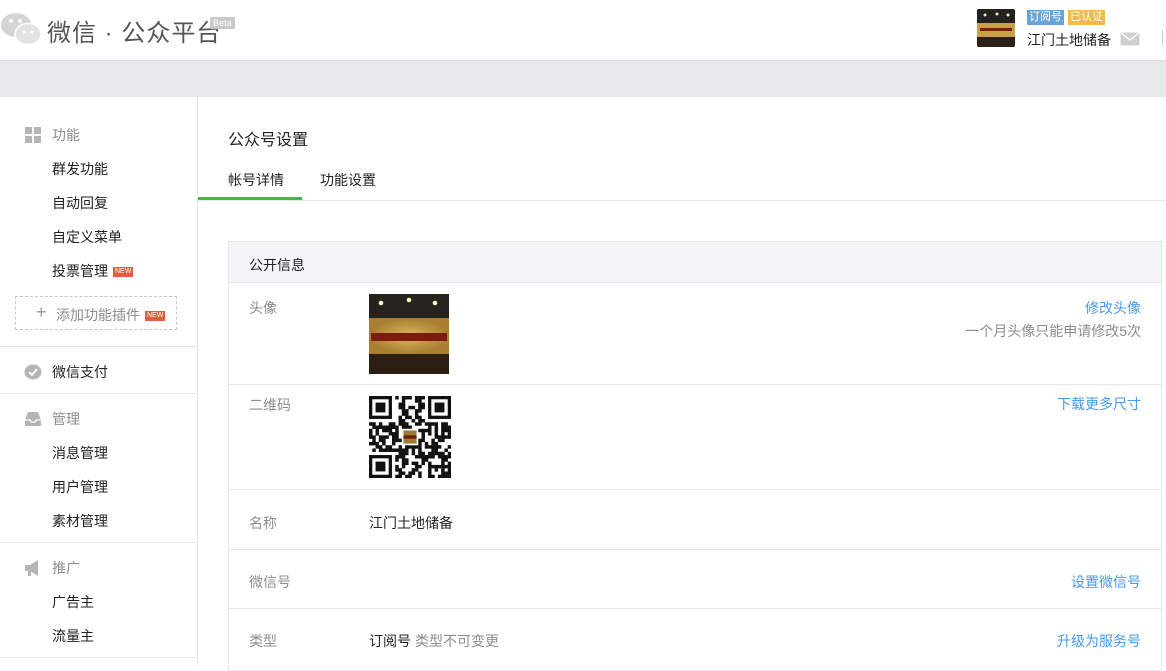 This screenshot has width=1166, height=671. I want to click on account-avatar-image, so click(409, 334).